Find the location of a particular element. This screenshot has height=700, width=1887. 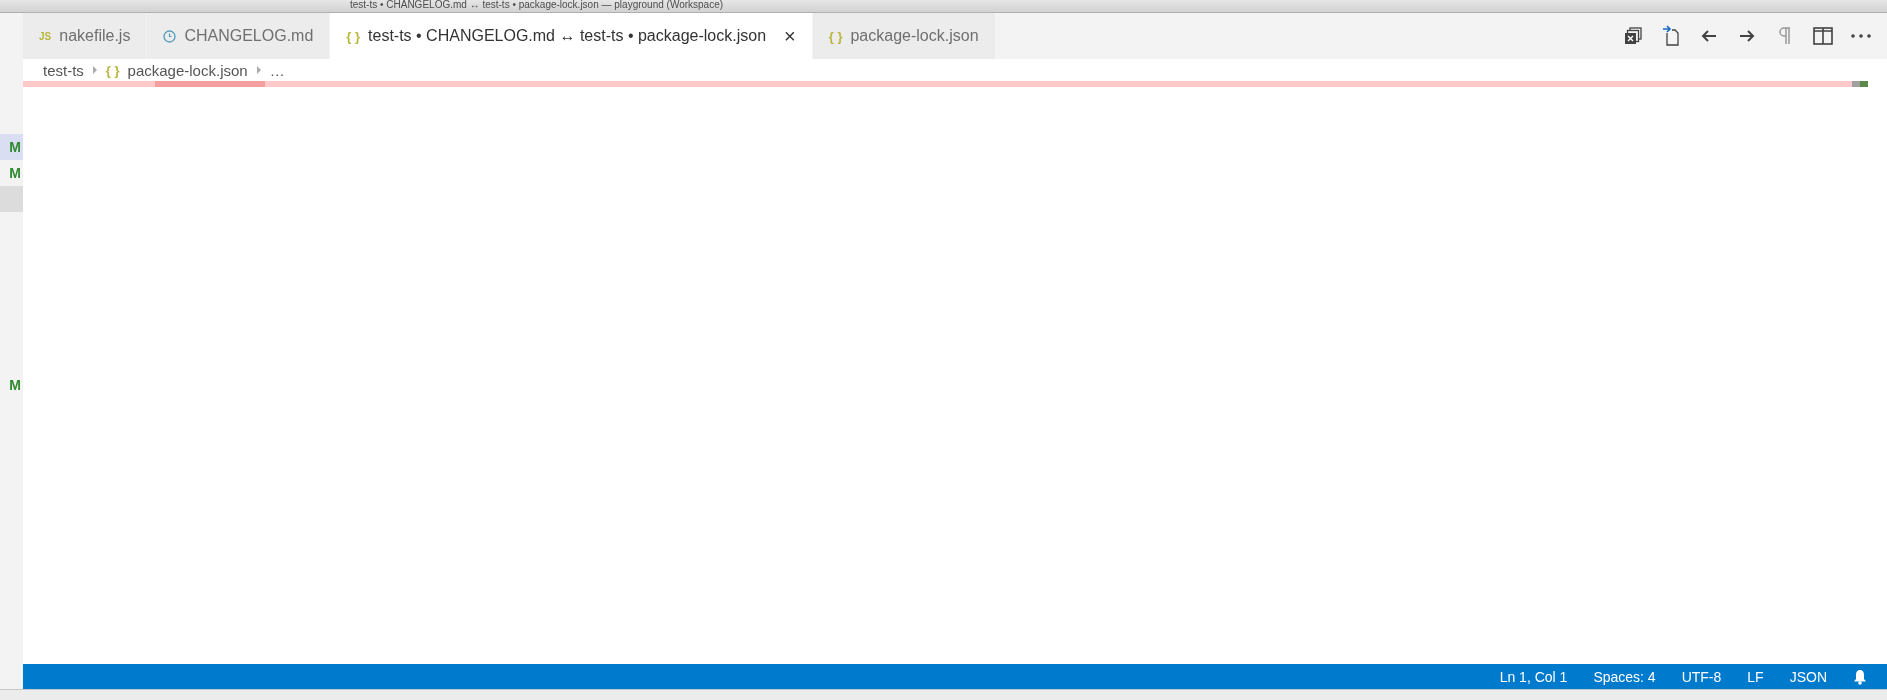

js-file-icon: JS is located at coordinates (45, 36).